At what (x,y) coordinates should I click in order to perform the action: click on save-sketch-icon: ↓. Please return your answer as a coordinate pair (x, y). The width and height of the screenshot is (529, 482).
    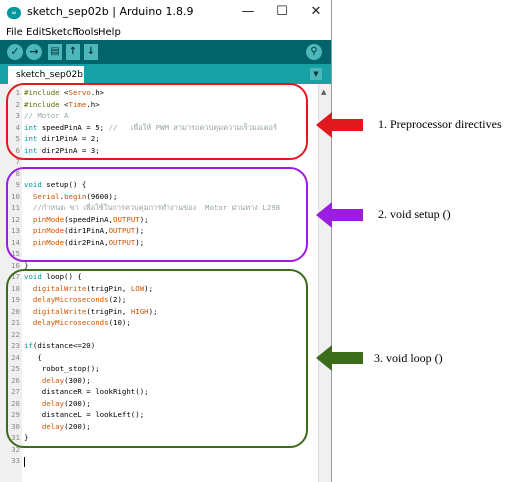
    Looking at the image, I should click on (91, 52).